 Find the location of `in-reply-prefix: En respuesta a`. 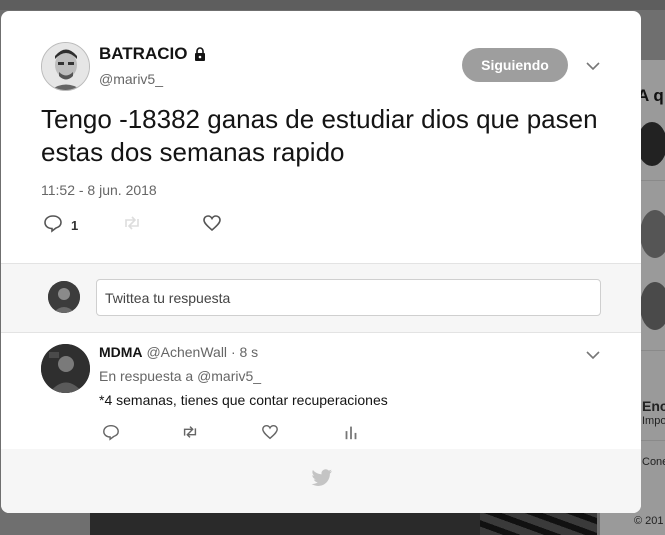

in-reply-prefix: En respuesta a is located at coordinates (146, 376).